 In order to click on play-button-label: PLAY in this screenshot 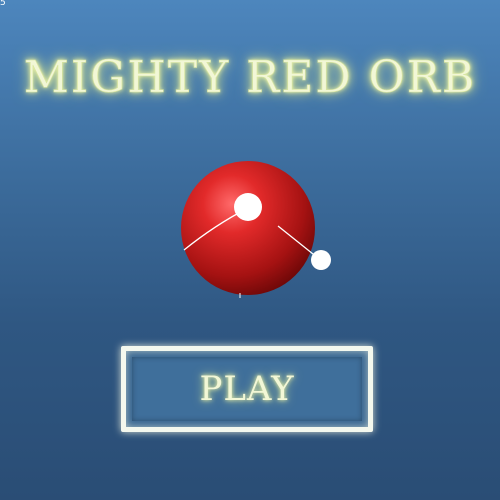, I will do `click(247, 389)`.